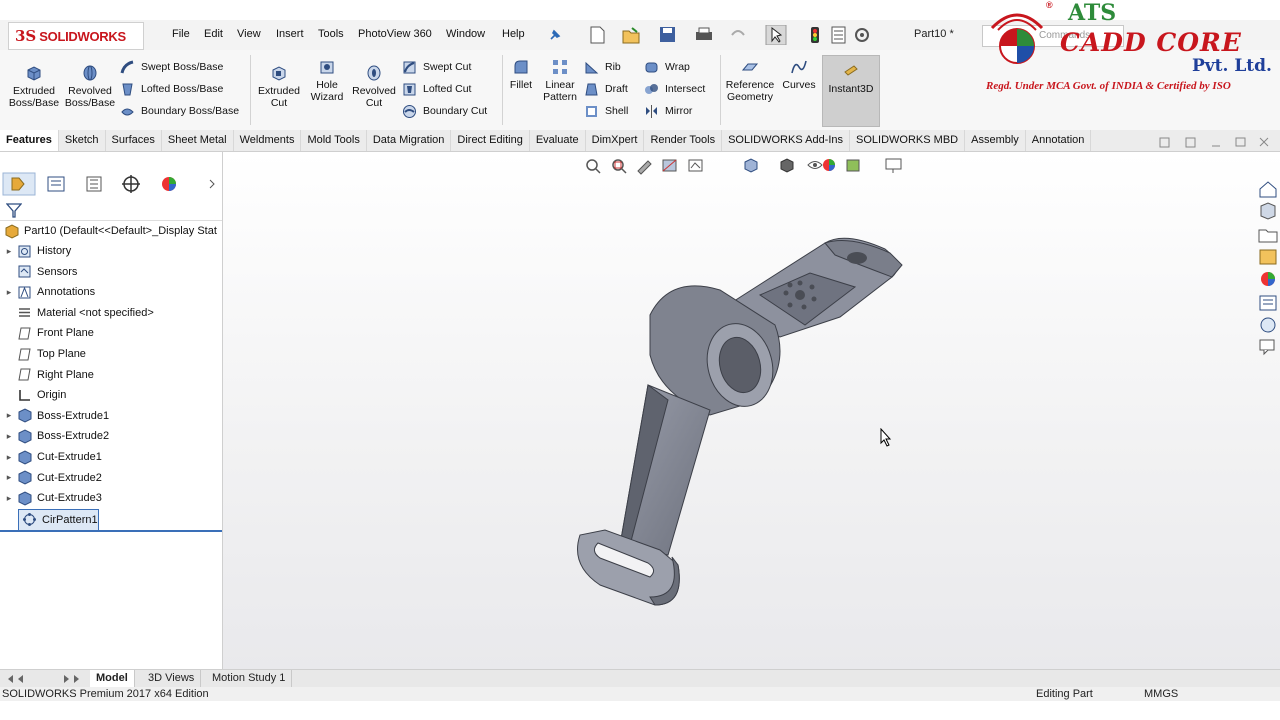 The image size is (1280, 720). Describe the element at coordinates (40, 272) in the screenshot. I see `tree-item: Sensors` at that location.